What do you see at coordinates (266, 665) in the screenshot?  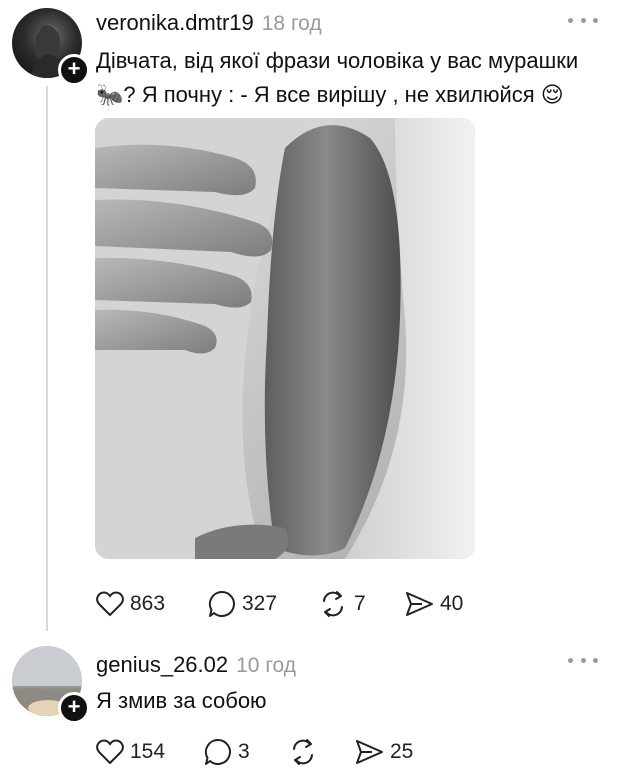 I see `timestamp: 10 год` at bounding box center [266, 665].